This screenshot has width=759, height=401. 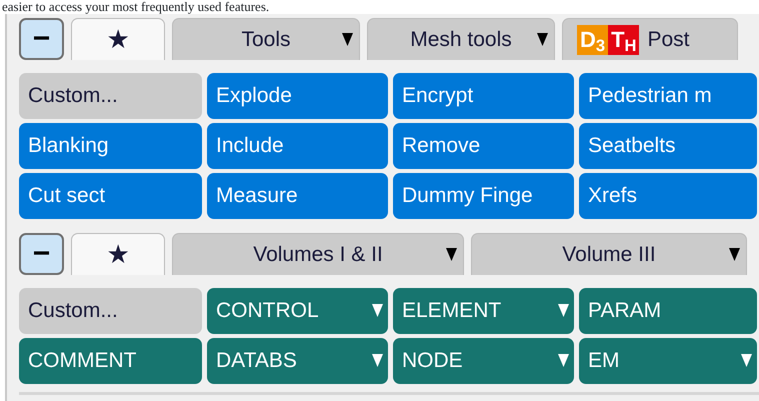 What do you see at coordinates (135, 7) in the screenshot?
I see `intro-text: easier to access your most frequently used features.` at bounding box center [135, 7].